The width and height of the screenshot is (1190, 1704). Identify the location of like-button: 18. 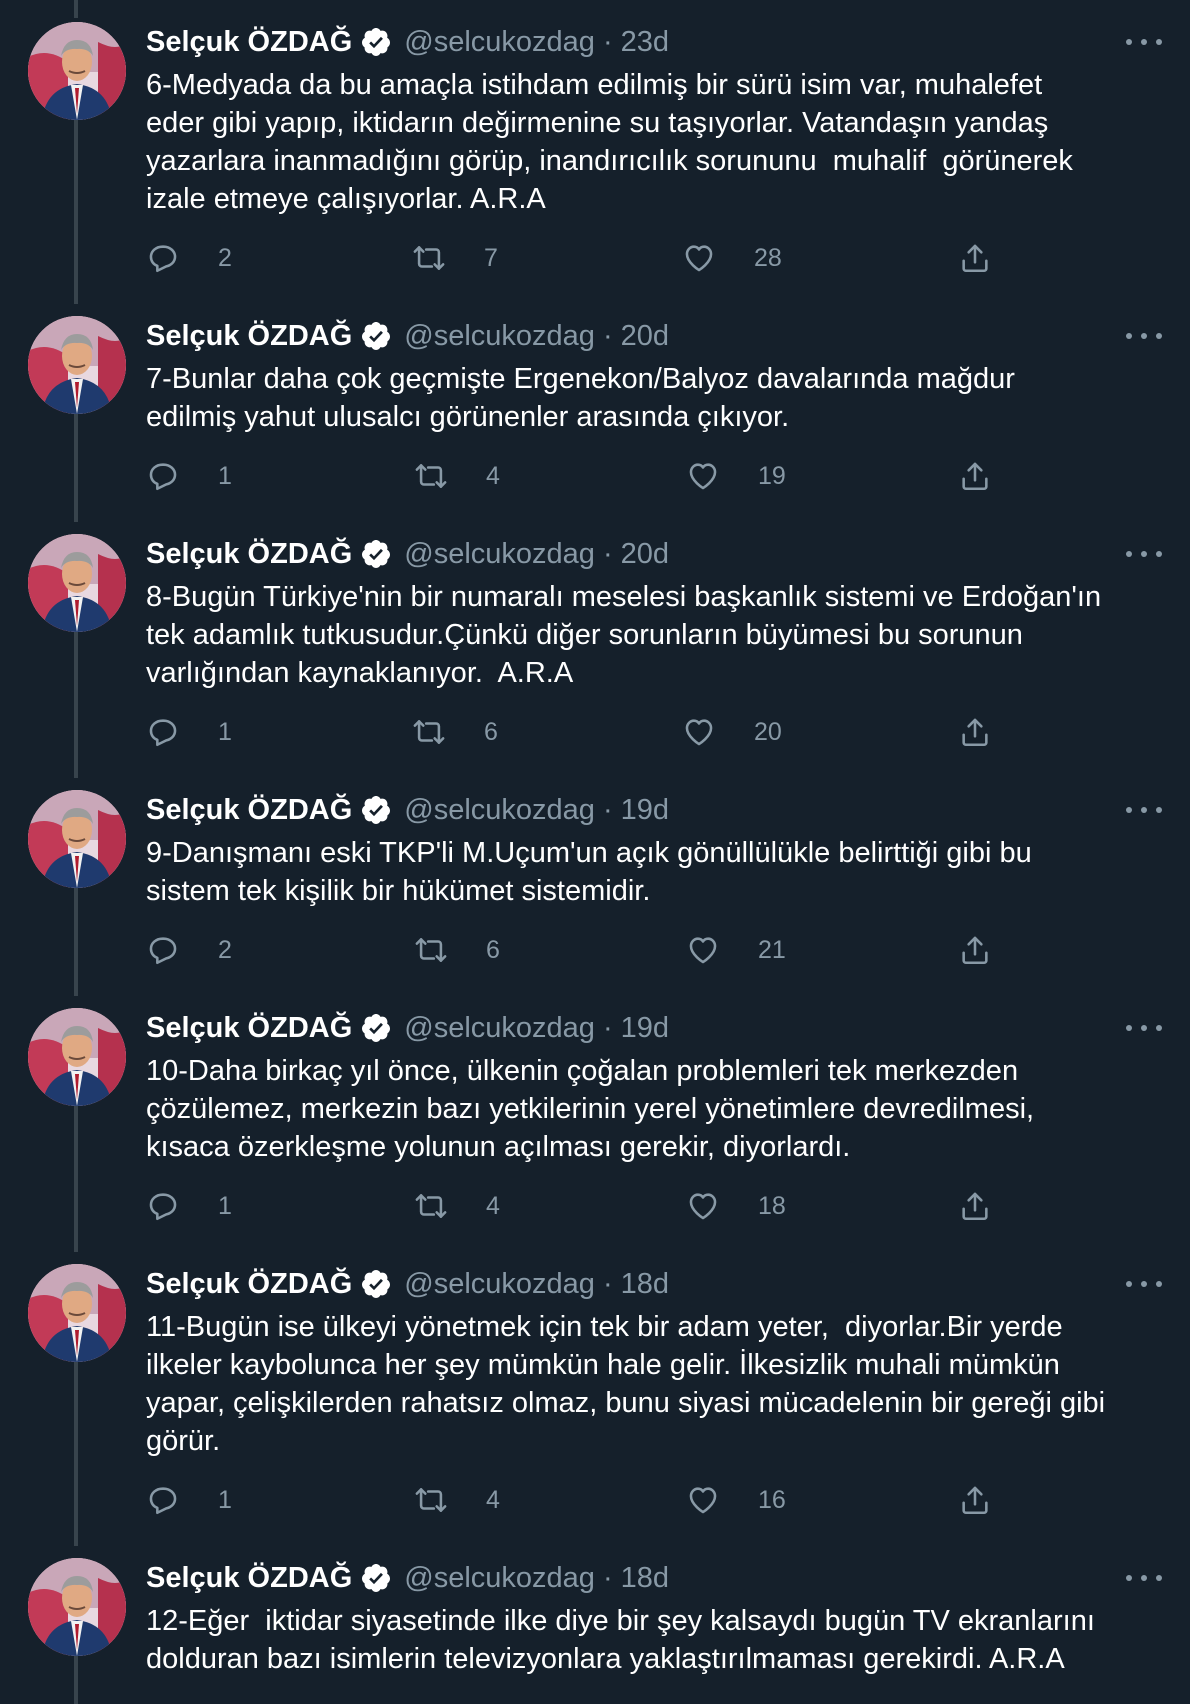
(736, 1206).